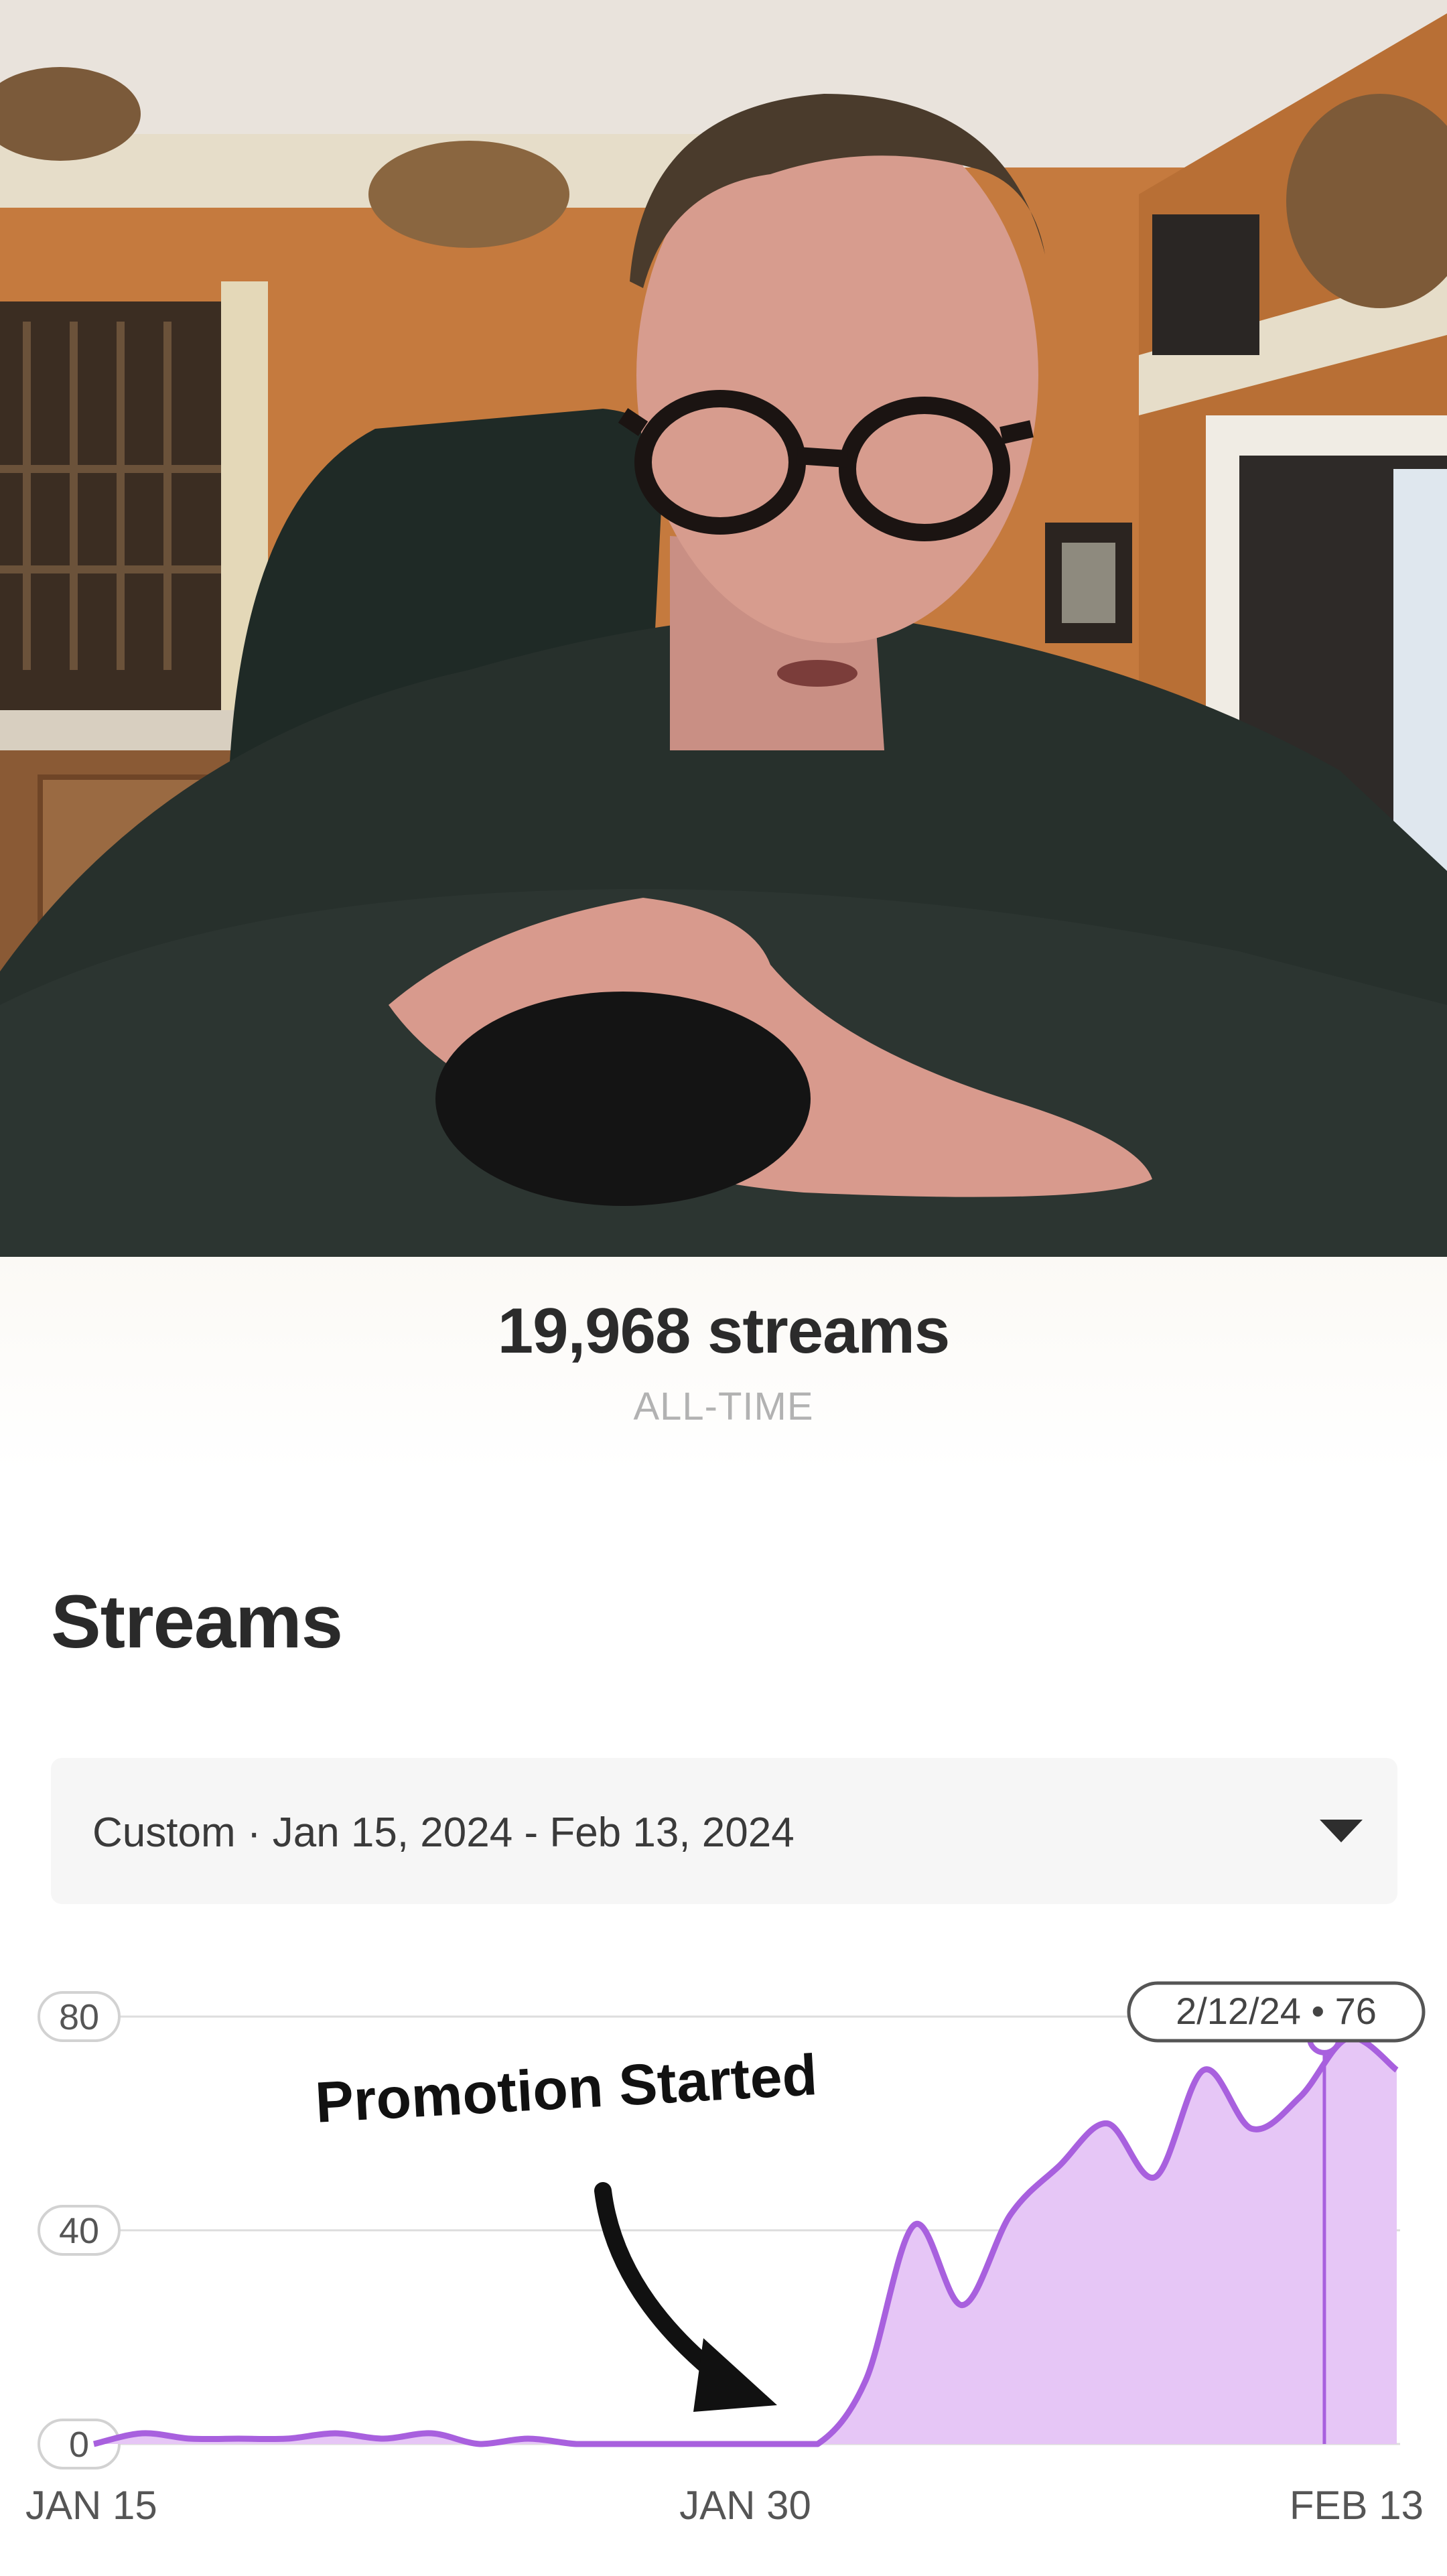 The height and width of the screenshot is (2576, 1447). I want to click on date-range-select: Custom · Jan 15, 2024 - Feb 13, 2024, so click(724, 1831).